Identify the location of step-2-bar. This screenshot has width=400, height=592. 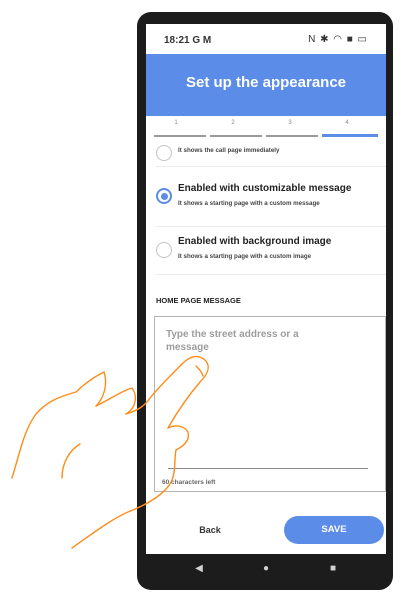
(236, 136).